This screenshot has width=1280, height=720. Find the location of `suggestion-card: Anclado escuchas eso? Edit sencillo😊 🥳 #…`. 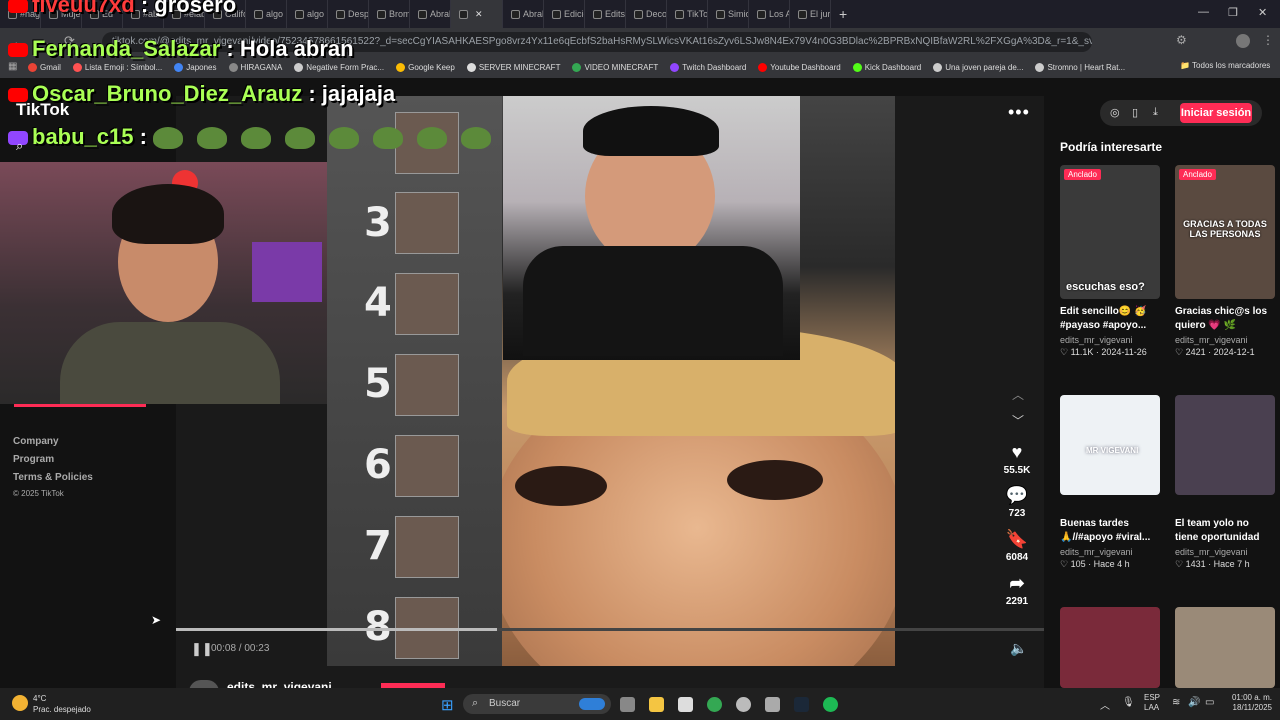

suggestion-card: Anclado escuchas eso? Edit sencillo😊 🥳 #… is located at coordinates (1110, 261).